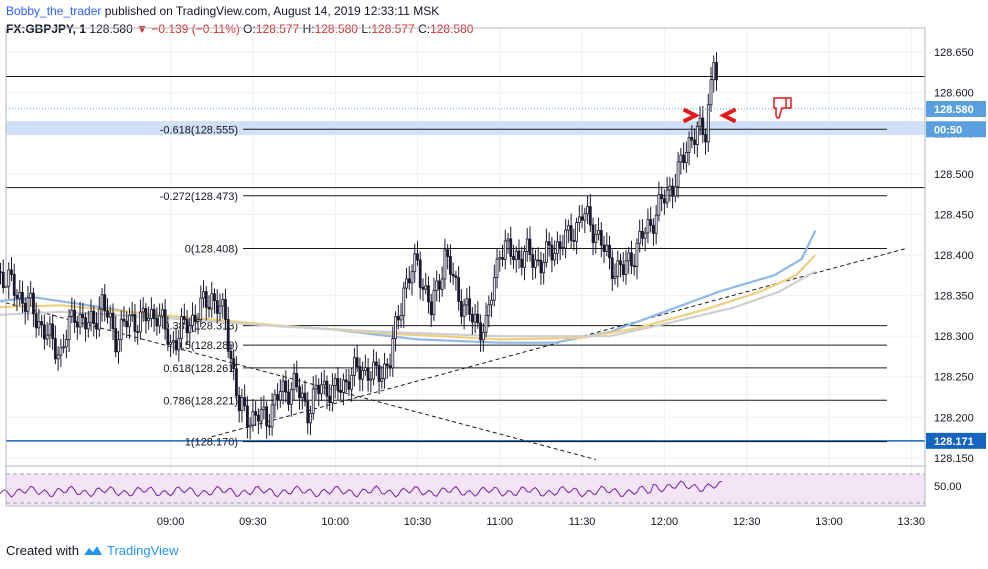  I want to click on thumbs-down-icon, so click(782, 108).